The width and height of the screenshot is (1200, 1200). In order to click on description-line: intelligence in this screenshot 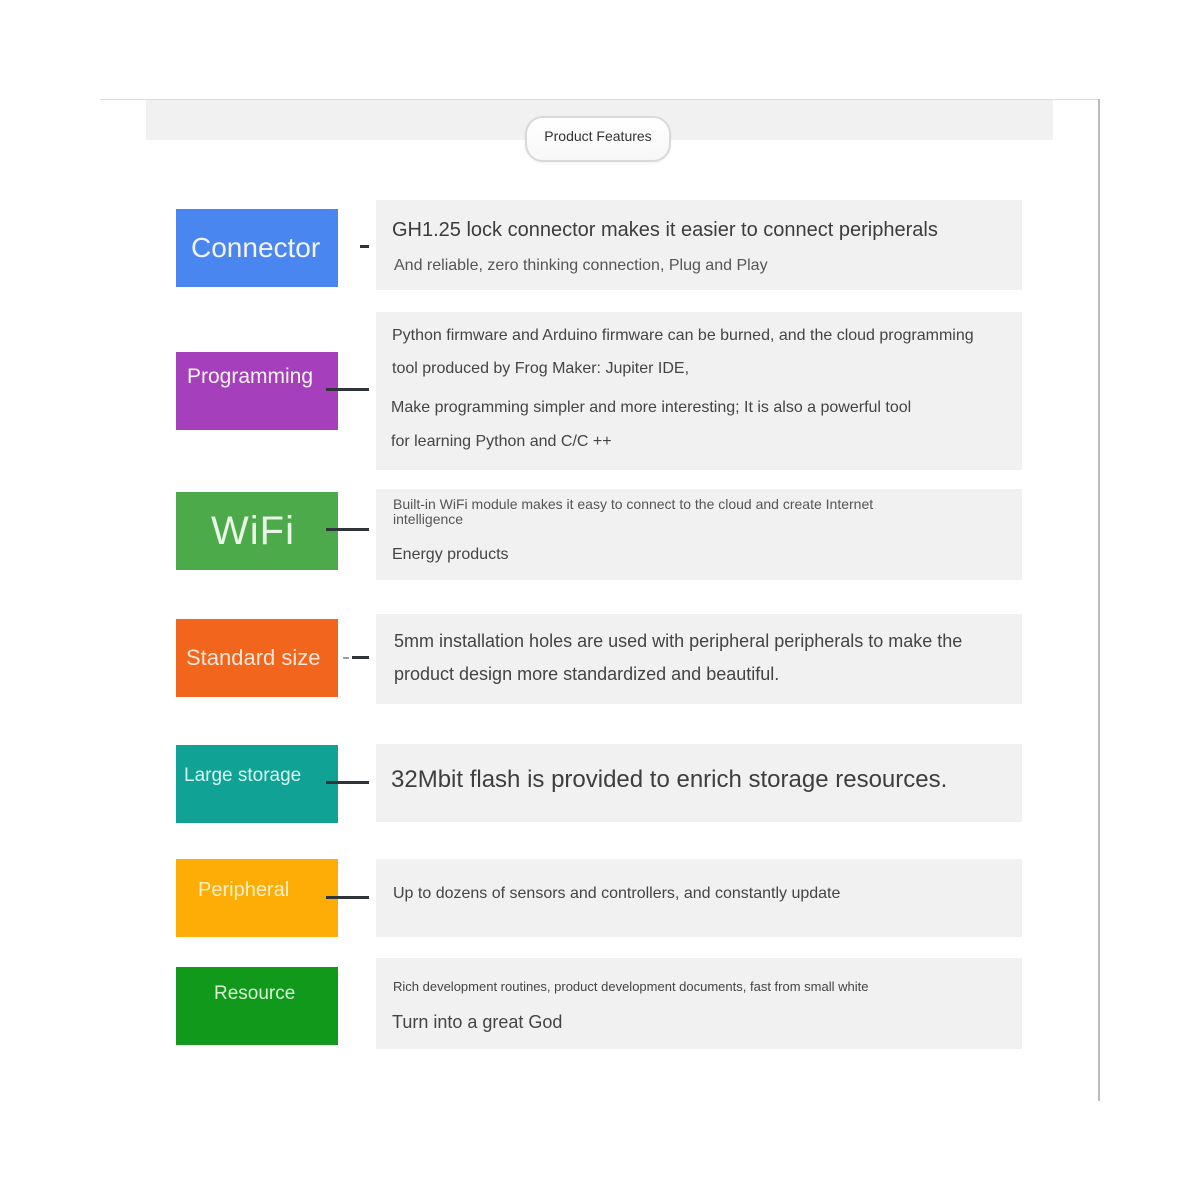, I will do `click(428, 519)`.